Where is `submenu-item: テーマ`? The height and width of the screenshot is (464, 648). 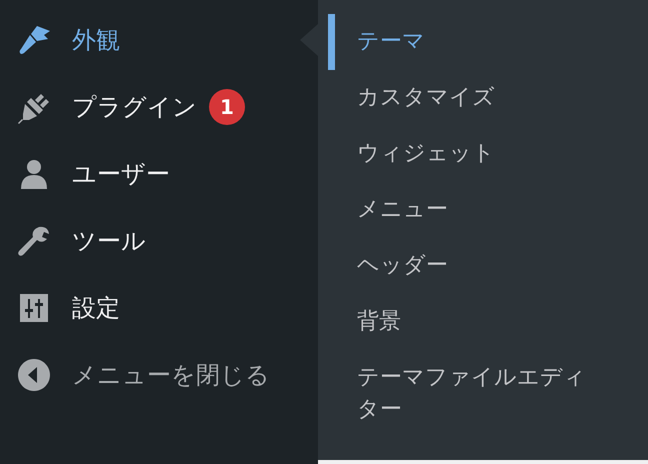
submenu-item: テーマ is located at coordinates (488, 42).